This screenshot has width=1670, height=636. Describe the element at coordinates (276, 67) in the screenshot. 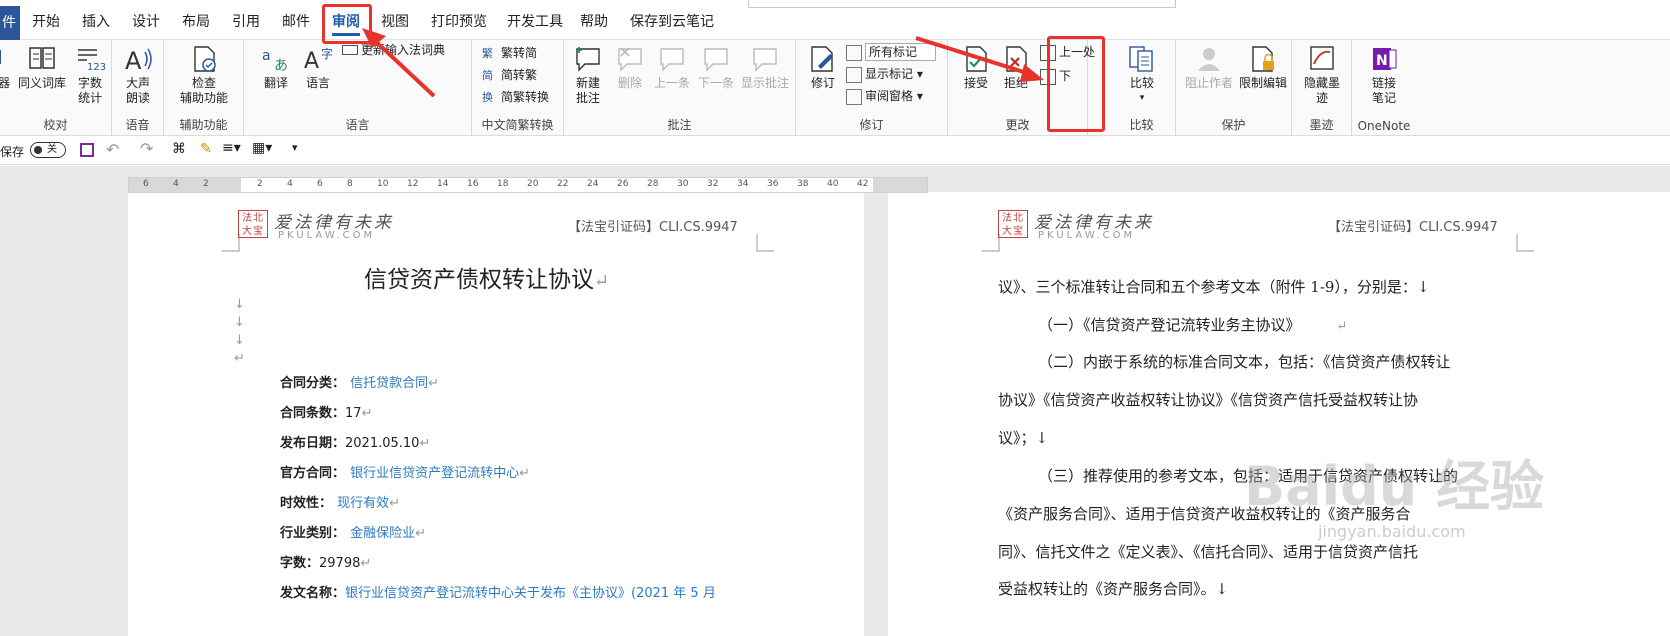

I see `translate-button: aあ 翻译` at that location.